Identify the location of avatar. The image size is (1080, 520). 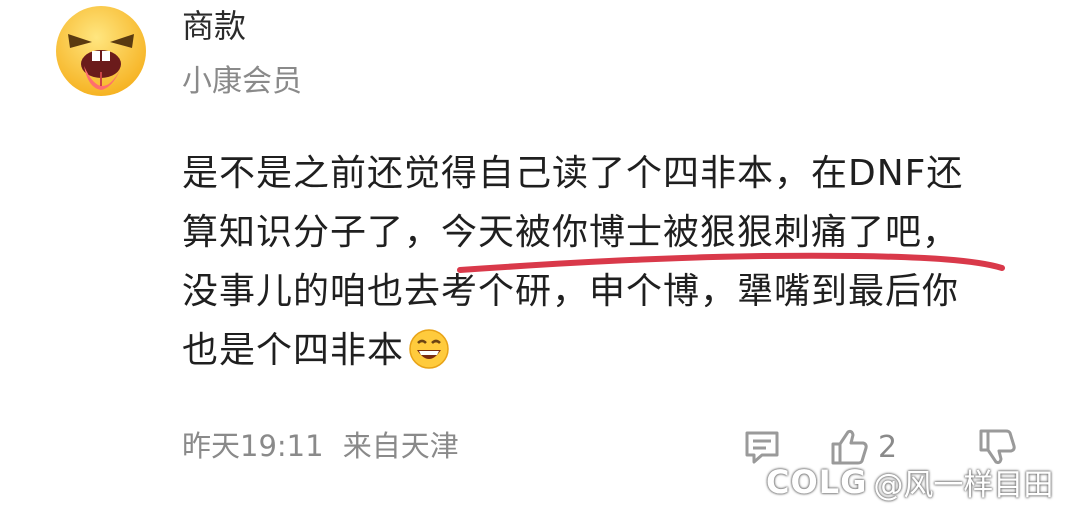
(101, 51).